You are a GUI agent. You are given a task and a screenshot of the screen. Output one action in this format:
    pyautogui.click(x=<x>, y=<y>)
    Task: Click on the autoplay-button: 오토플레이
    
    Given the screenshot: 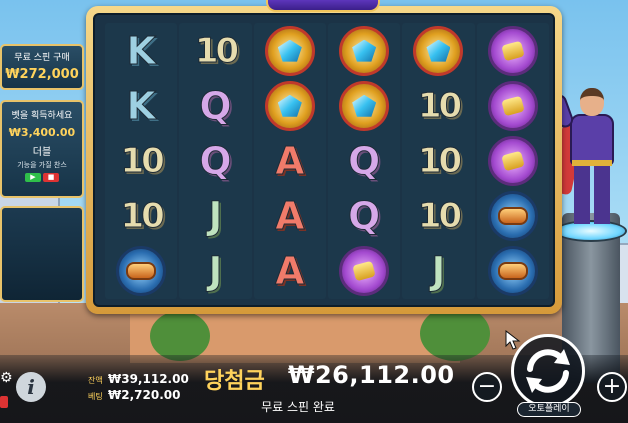 What is the action you would take?
    pyautogui.click(x=549, y=409)
    